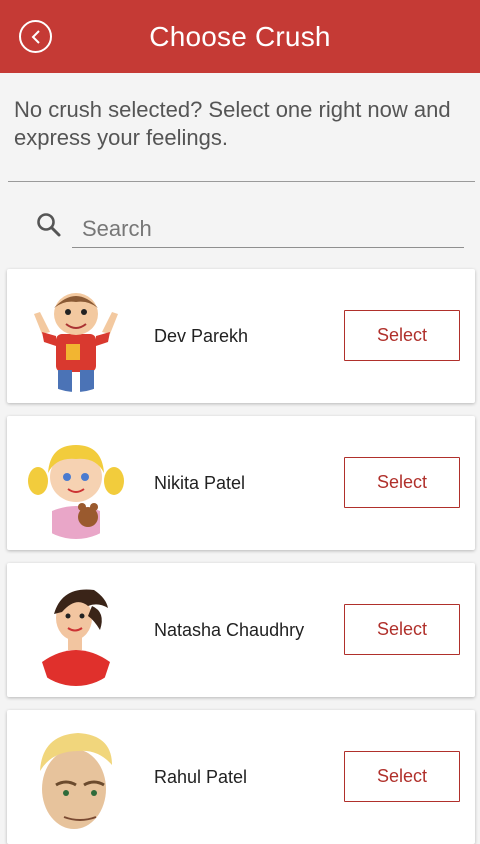 This screenshot has width=480, height=844. I want to click on contact-name: Rahul Patel, so click(201, 777).